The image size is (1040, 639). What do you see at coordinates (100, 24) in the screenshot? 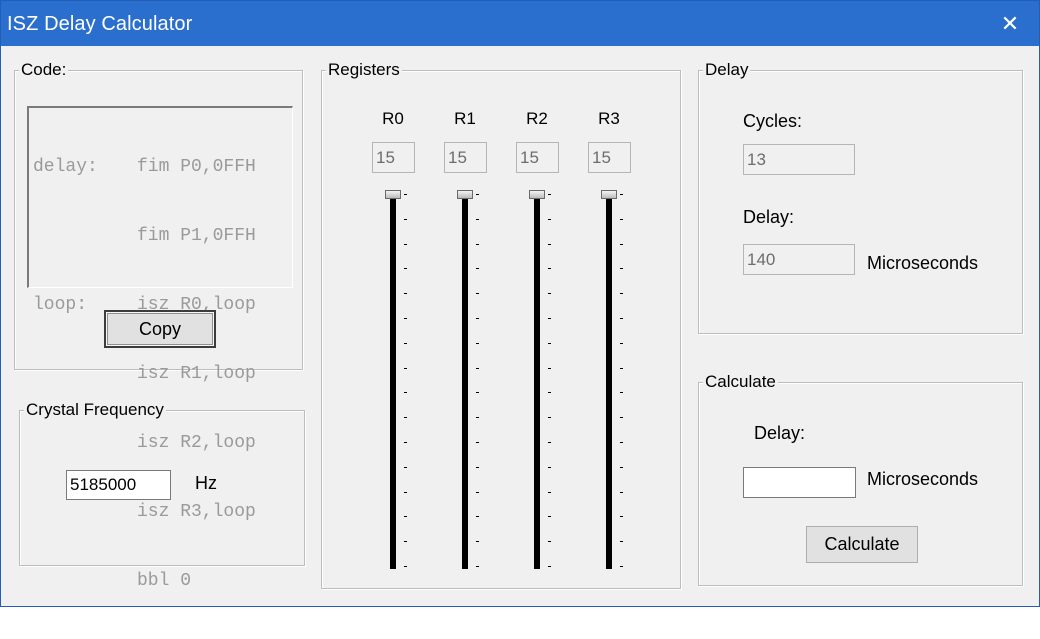
I see `window-title: ISZ Delay Calculator` at bounding box center [100, 24].